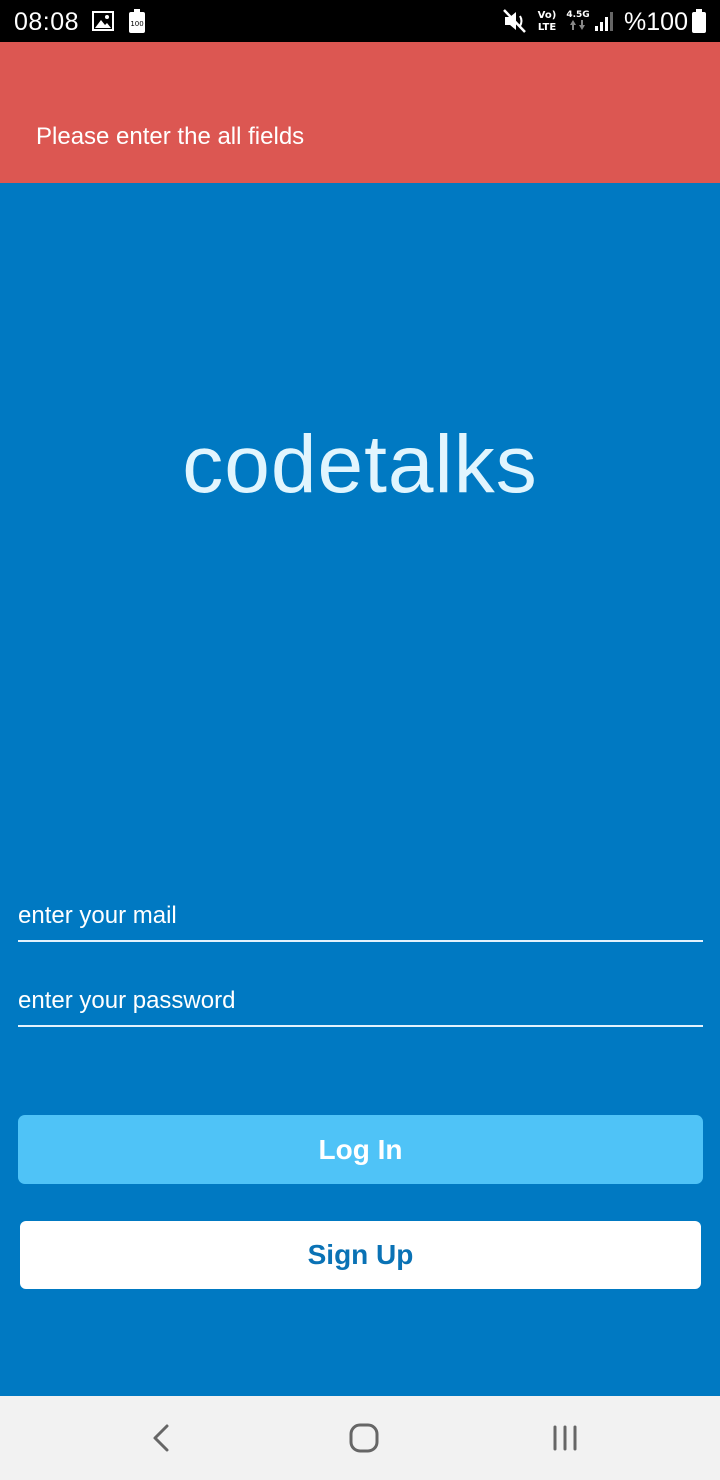 This screenshot has height=1480, width=720. What do you see at coordinates (547, 15) in the screenshot?
I see `svg-text: Vo)` at bounding box center [547, 15].